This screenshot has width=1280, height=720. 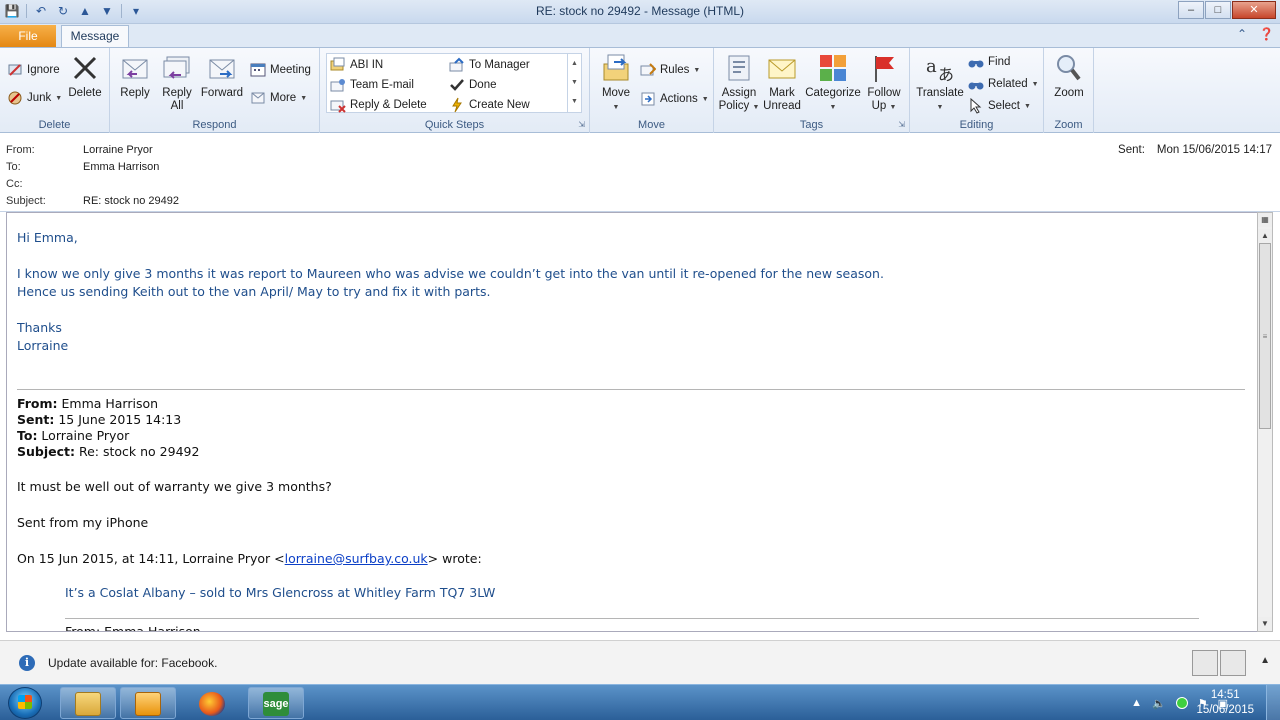 I want to click on outlook-icon, so click(x=148, y=704).